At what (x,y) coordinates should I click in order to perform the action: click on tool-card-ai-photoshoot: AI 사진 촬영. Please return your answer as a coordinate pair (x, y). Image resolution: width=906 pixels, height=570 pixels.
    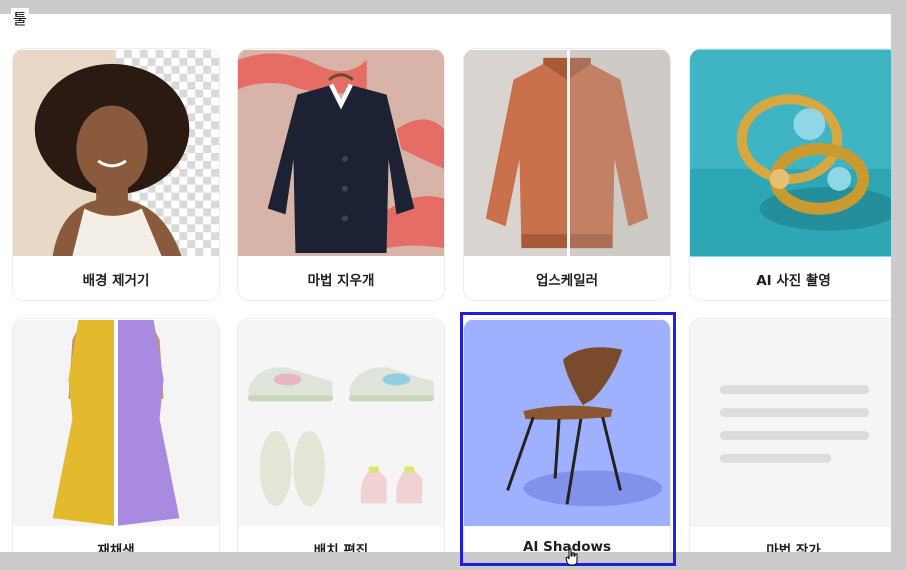
    Looking at the image, I should click on (793, 174).